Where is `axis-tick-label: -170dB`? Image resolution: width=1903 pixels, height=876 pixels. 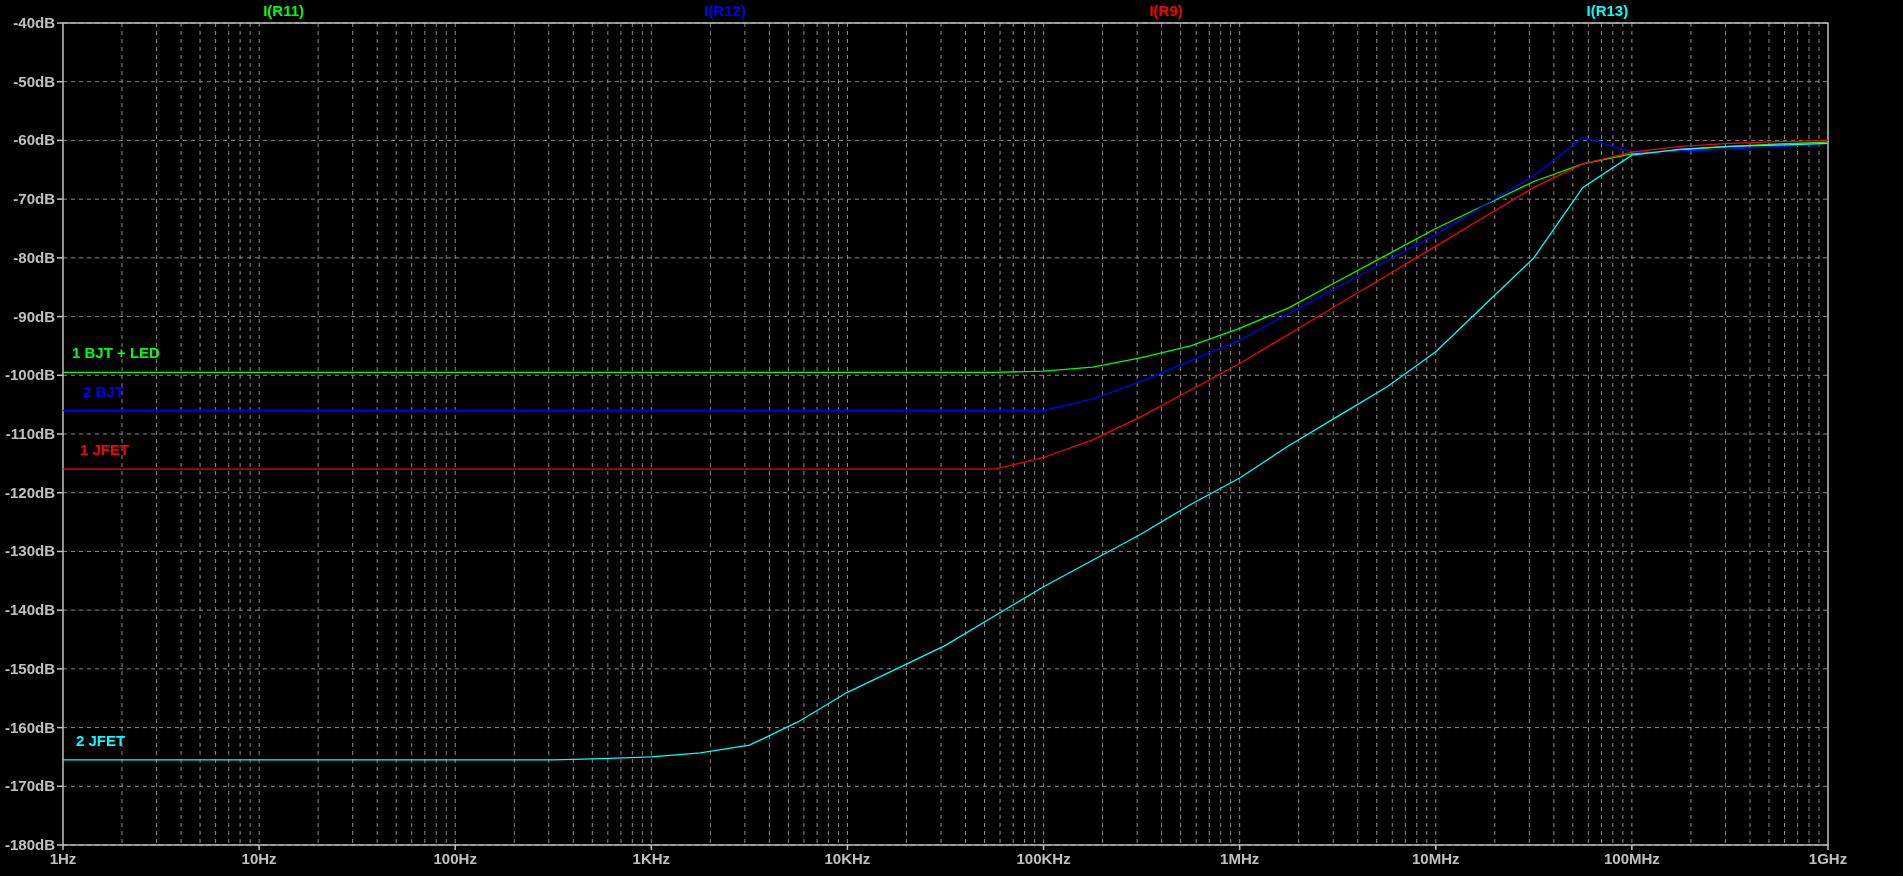
axis-tick-label: -170dB is located at coordinates (29, 786).